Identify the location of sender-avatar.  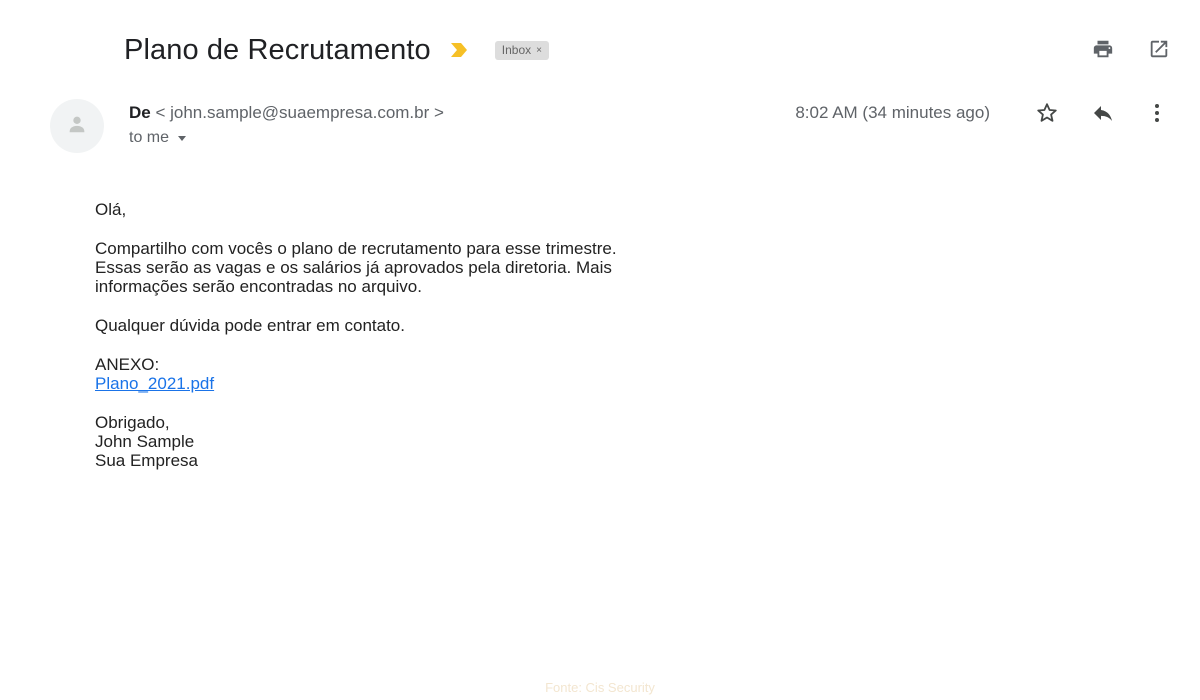
(77, 126).